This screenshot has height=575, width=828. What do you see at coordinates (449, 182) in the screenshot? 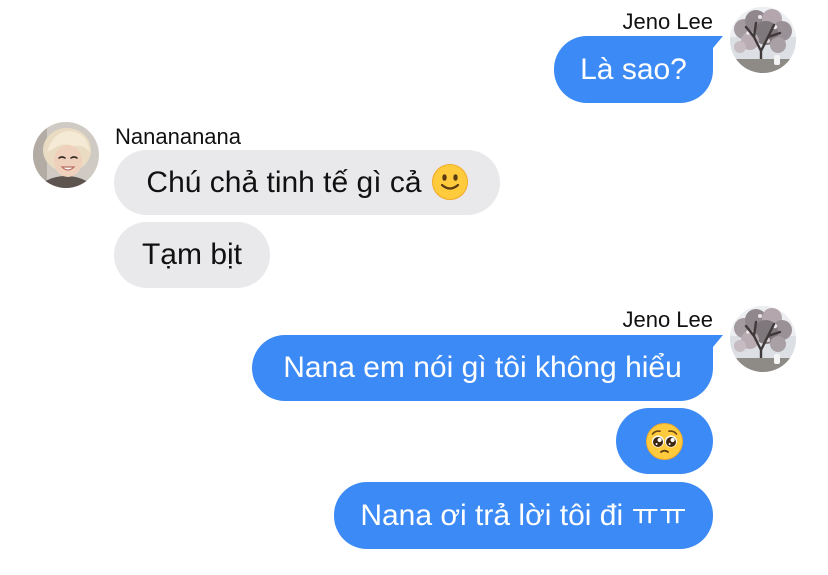
I see `slightly-smiling-face-icon` at bounding box center [449, 182].